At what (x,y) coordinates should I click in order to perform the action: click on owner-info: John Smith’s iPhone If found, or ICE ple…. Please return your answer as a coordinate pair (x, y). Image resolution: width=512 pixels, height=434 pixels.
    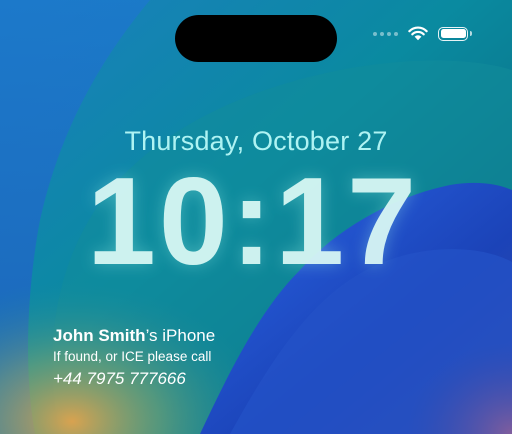
    Looking at the image, I should click on (134, 357).